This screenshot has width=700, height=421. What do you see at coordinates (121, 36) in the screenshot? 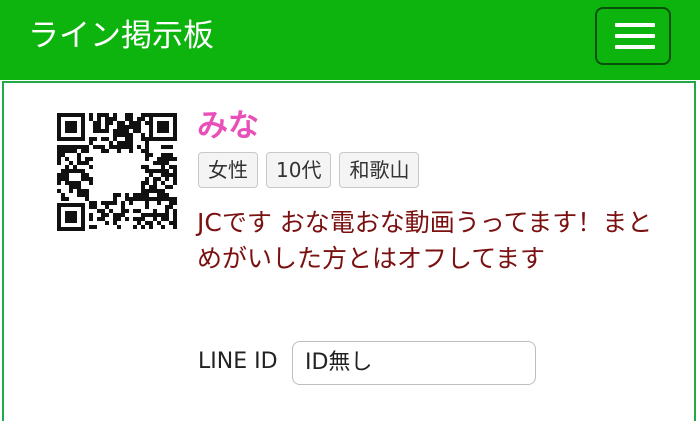
I see `site-title: ライン掲示板` at bounding box center [121, 36].